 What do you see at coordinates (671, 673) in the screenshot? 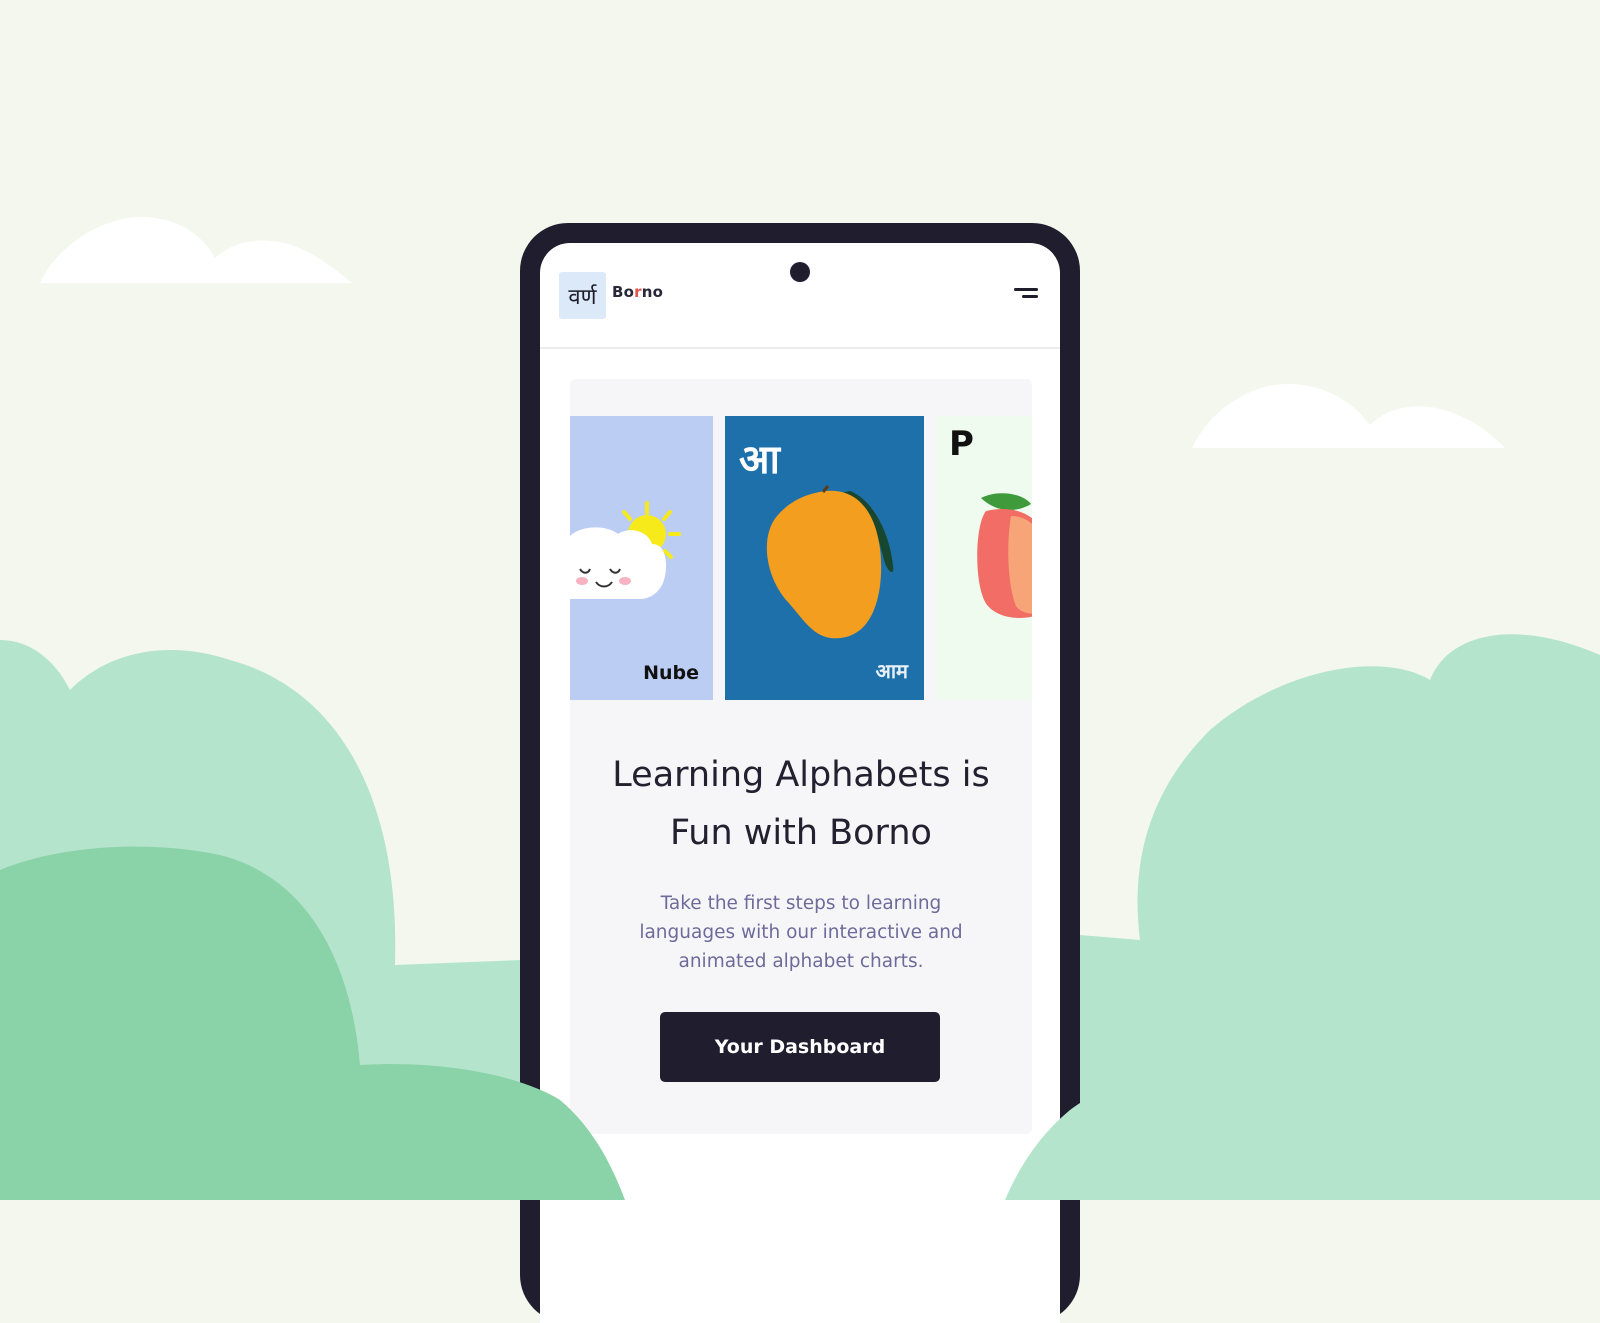
I see `card-word: Nube` at bounding box center [671, 673].